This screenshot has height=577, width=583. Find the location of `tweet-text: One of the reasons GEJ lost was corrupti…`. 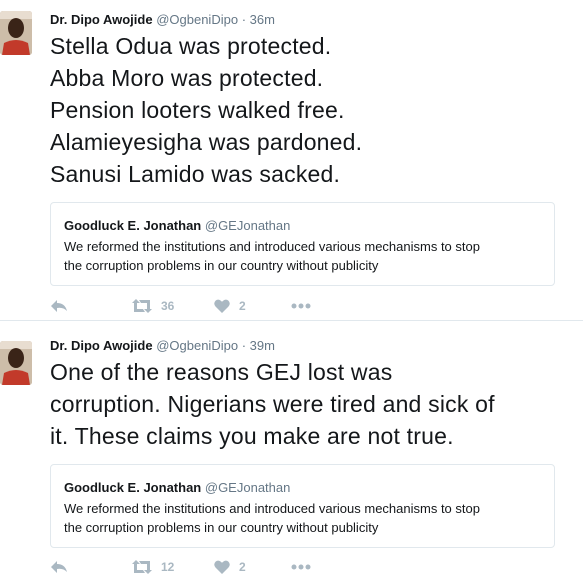

tweet-text: One of the reasons GEJ lost was corrupti… is located at coordinates (312, 404).